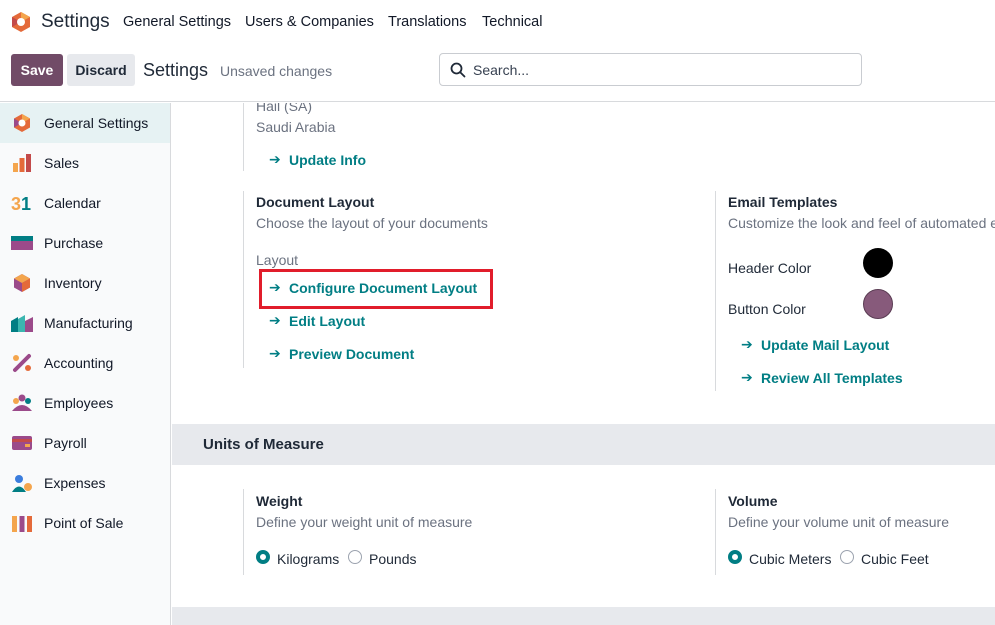 This screenshot has width=995, height=625. I want to click on kilograms-label: Kilograms, so click(308, 559).